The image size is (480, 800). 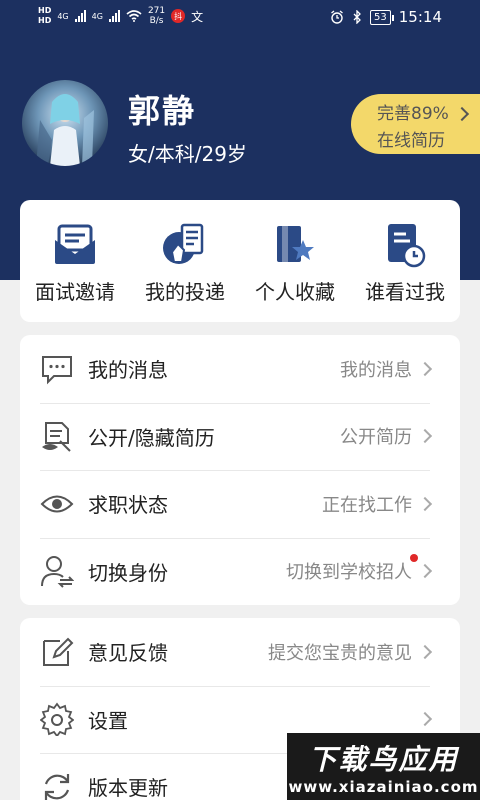 I want to click on net-speed: 271 B/s, so click(x=156, y=16).